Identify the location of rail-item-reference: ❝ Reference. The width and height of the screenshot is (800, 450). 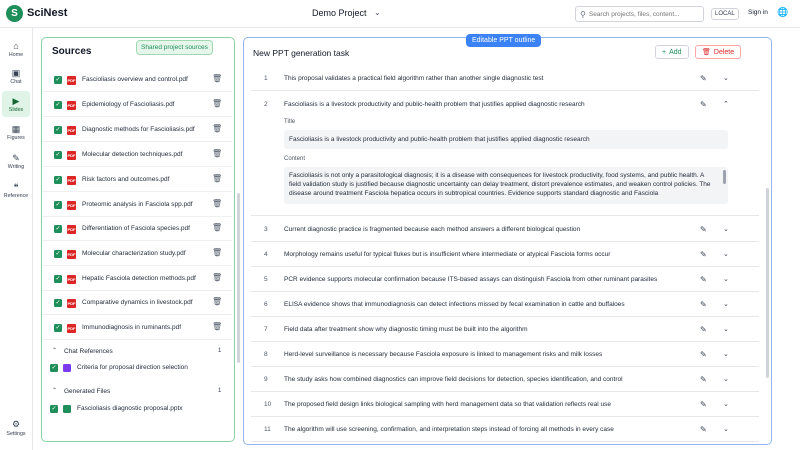
(16, 190).